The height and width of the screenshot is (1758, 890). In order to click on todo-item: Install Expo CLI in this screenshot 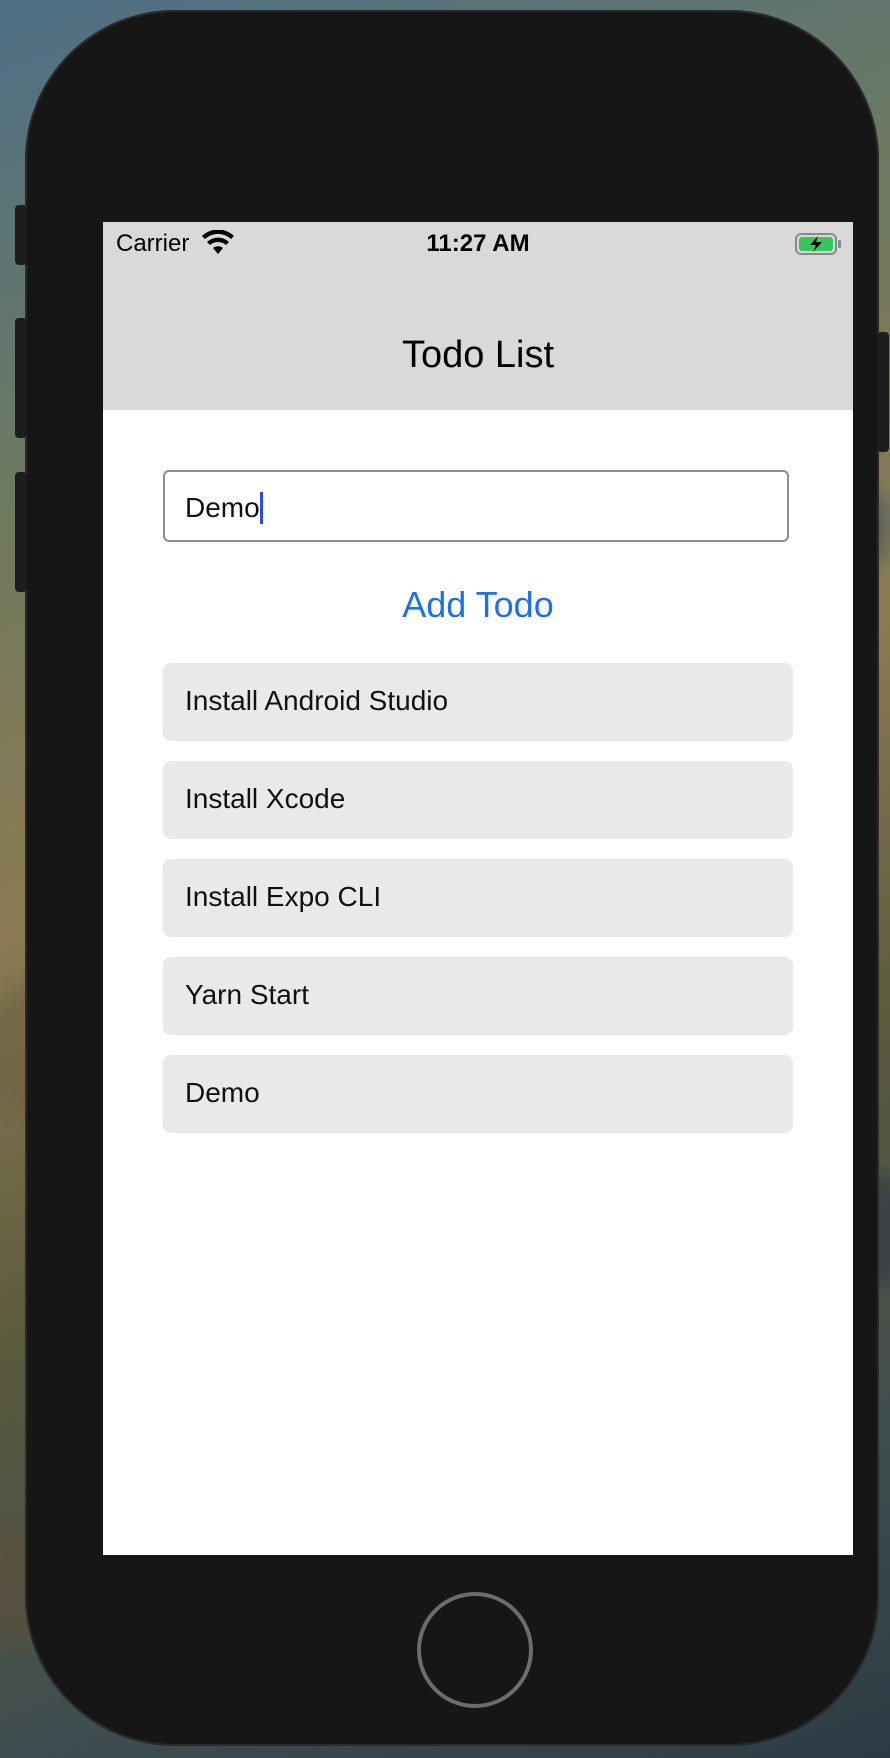, I will do `click(478, 898)`.